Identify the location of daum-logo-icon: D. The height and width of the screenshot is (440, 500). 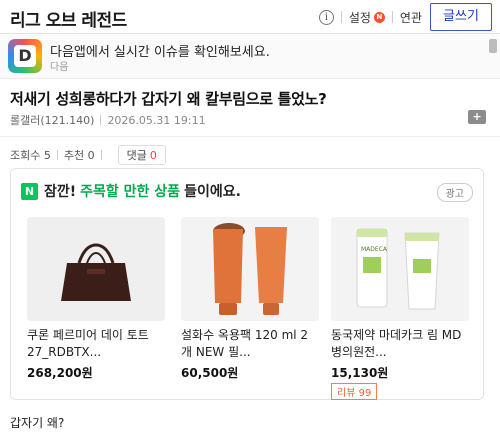
(25, 56).